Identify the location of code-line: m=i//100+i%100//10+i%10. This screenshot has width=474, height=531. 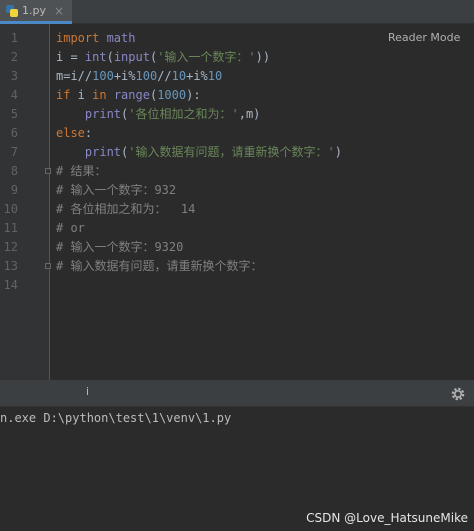
(139, 76).